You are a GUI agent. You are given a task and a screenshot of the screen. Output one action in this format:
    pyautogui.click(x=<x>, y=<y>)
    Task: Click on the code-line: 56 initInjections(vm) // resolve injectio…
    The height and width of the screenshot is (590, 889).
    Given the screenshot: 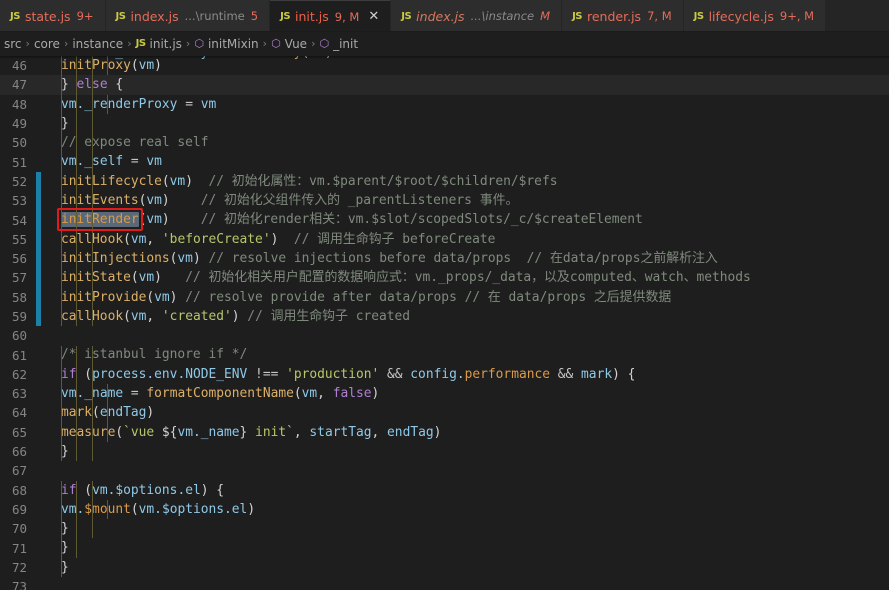 What is the action you would take?
    pyautogui.click(x=444, y=258)
    